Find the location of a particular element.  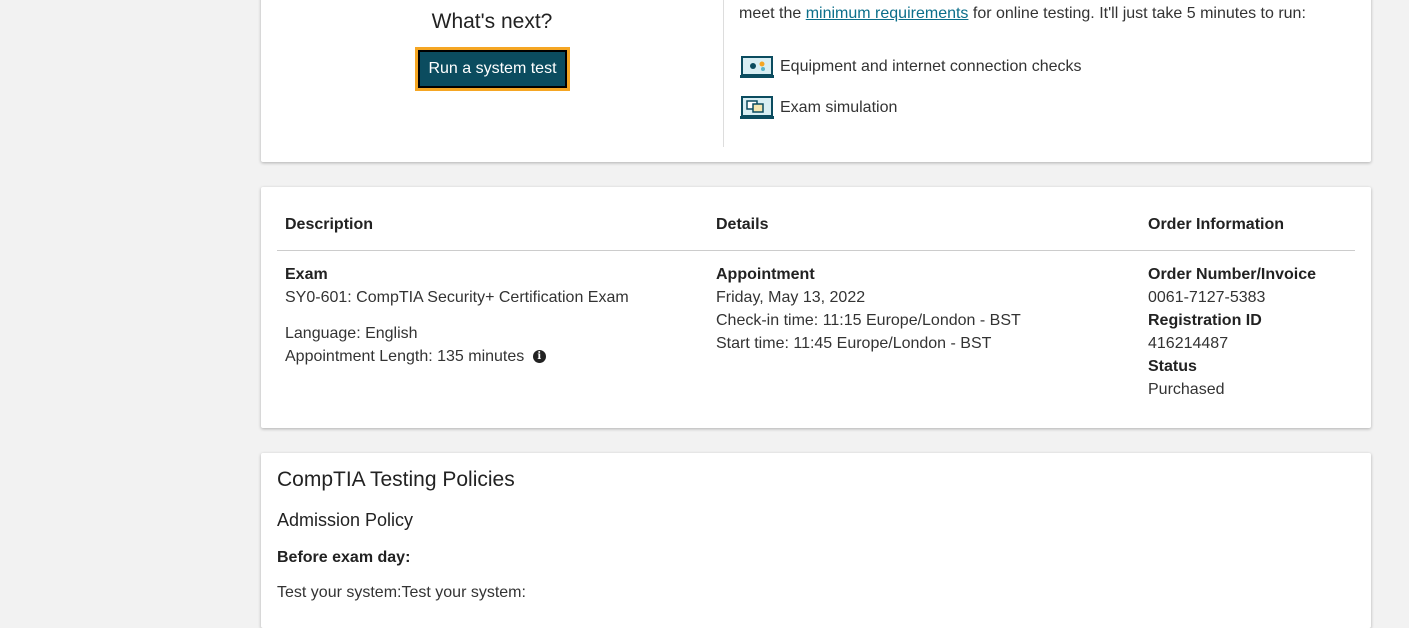

minimum-requirements-link: minimum requirements is located at coordinates (887, 13).